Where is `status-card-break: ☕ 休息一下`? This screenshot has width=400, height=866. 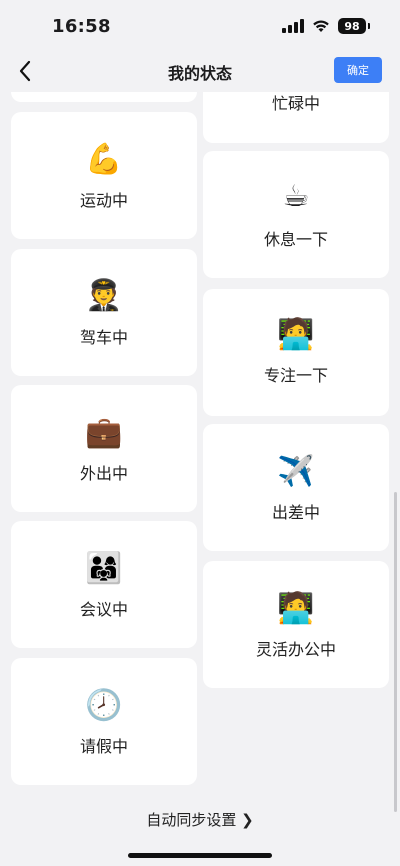 status-card-break: ☕ 休息一下 is located at coordinates (296, 214).